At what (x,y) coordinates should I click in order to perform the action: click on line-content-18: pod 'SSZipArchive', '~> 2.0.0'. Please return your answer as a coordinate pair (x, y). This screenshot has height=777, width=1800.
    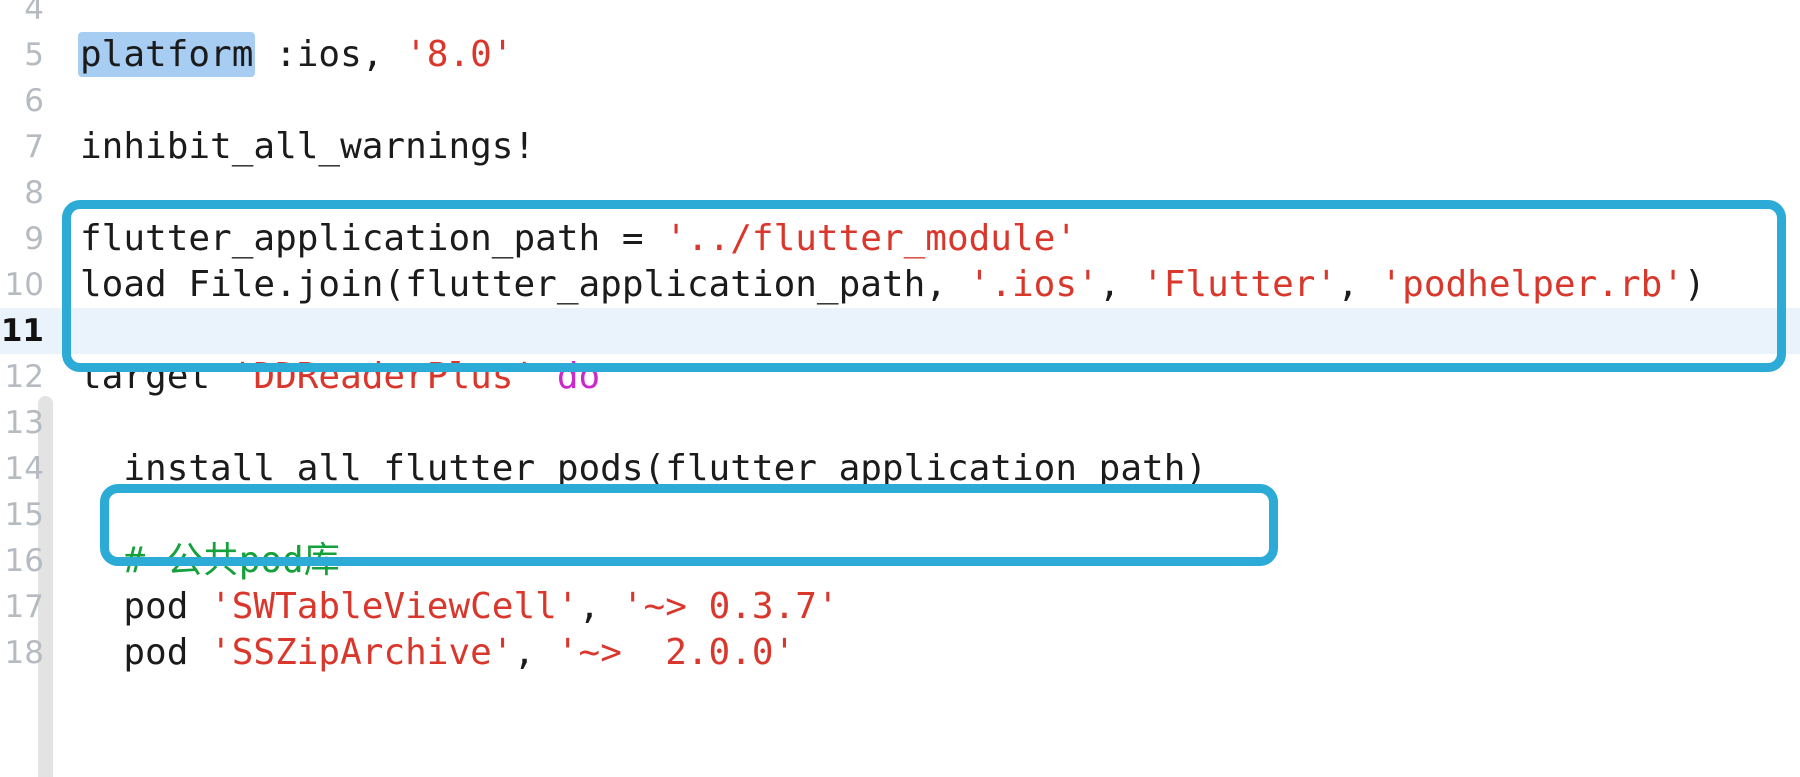
    Looking at the image, I should click on (437, 653).